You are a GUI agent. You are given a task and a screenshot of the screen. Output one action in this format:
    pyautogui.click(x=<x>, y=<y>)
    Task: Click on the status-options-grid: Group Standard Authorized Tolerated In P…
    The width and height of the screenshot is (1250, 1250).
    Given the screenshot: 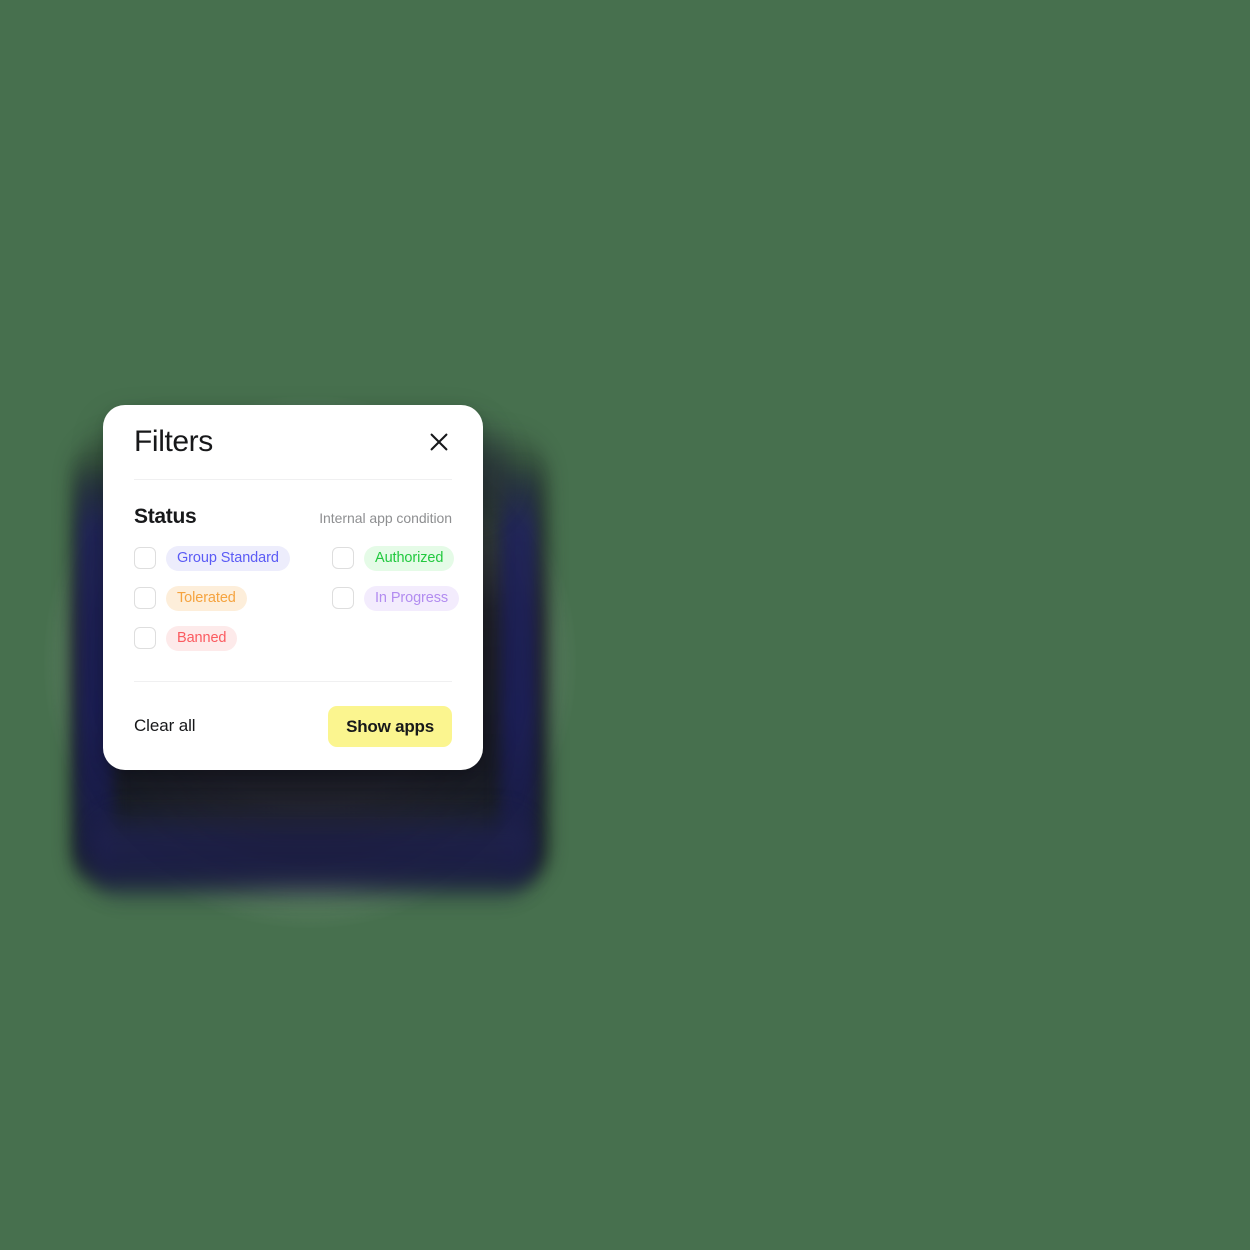 What is the action you would take?
    pyautogui.click(x=297, y=598)
    